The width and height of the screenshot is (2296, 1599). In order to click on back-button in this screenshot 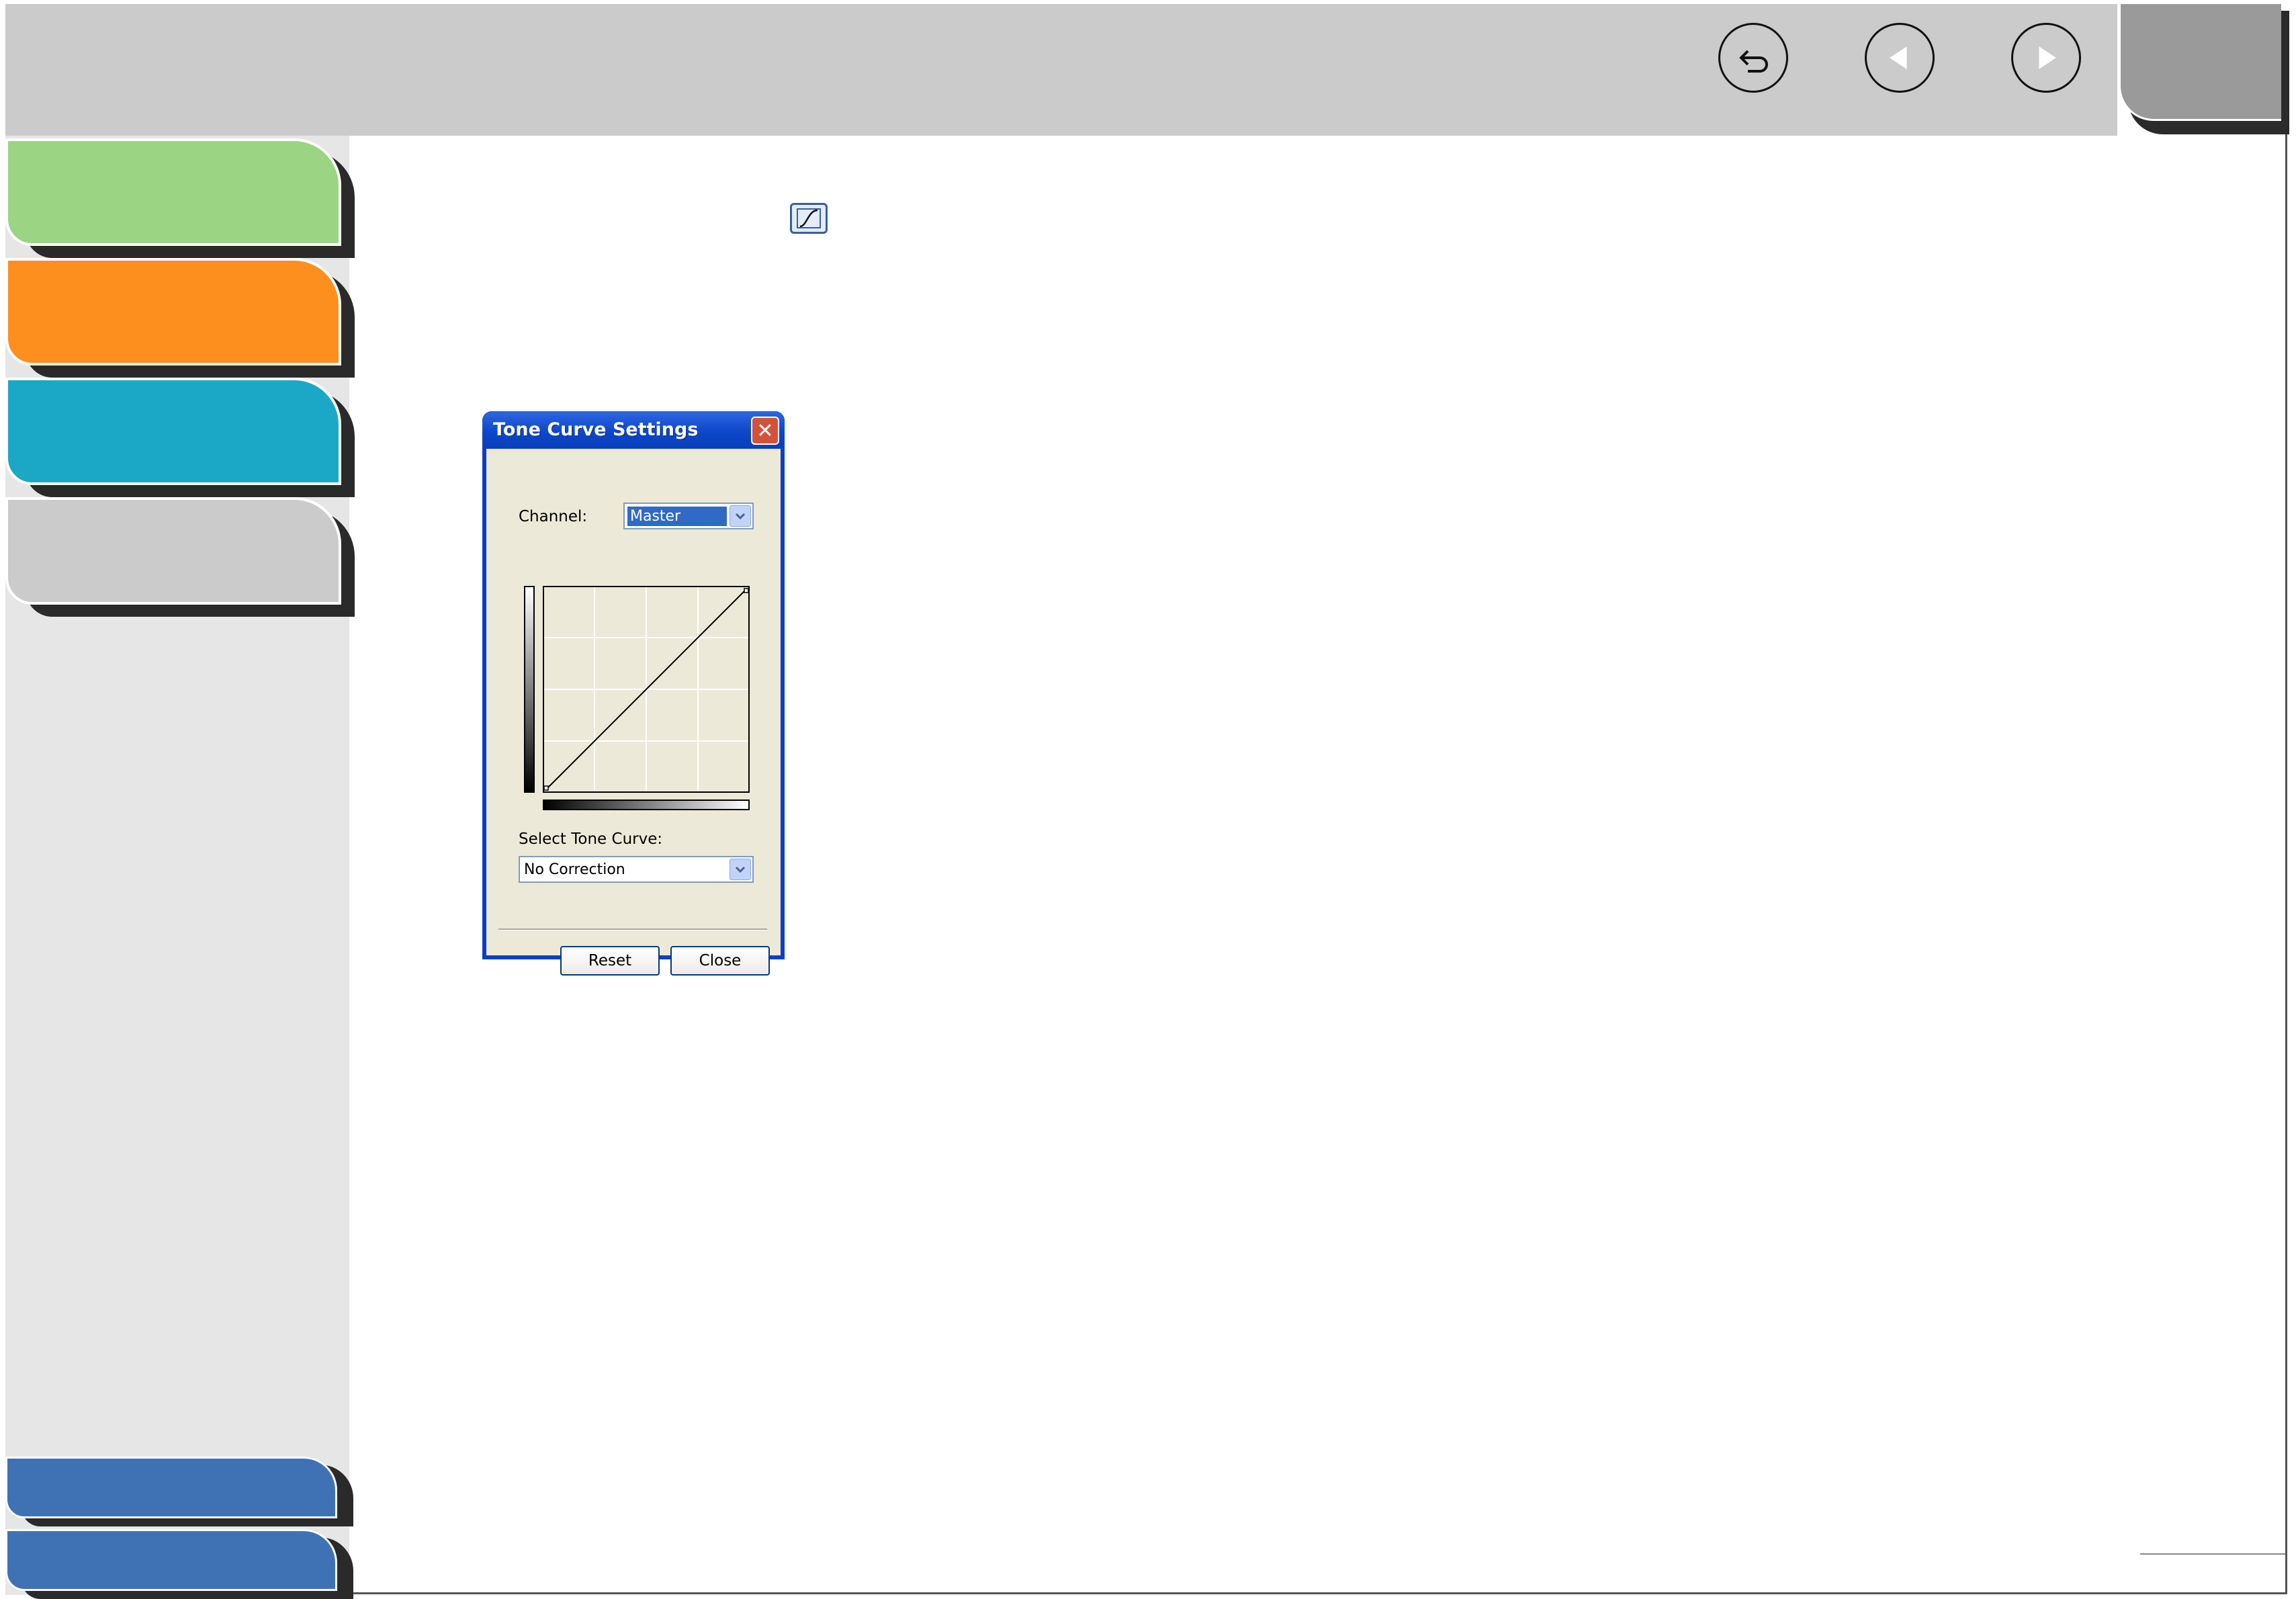, I will do `click(1753, 58)`.